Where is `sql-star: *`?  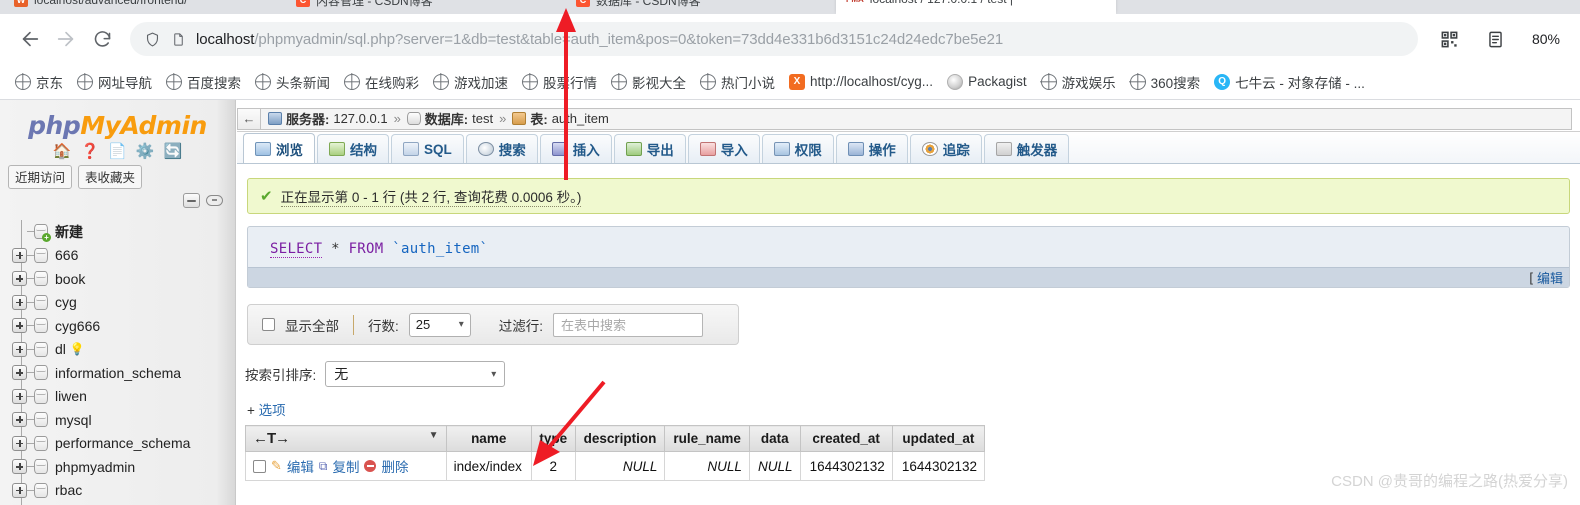 sql-star: * is located at coordinates (335, 249).